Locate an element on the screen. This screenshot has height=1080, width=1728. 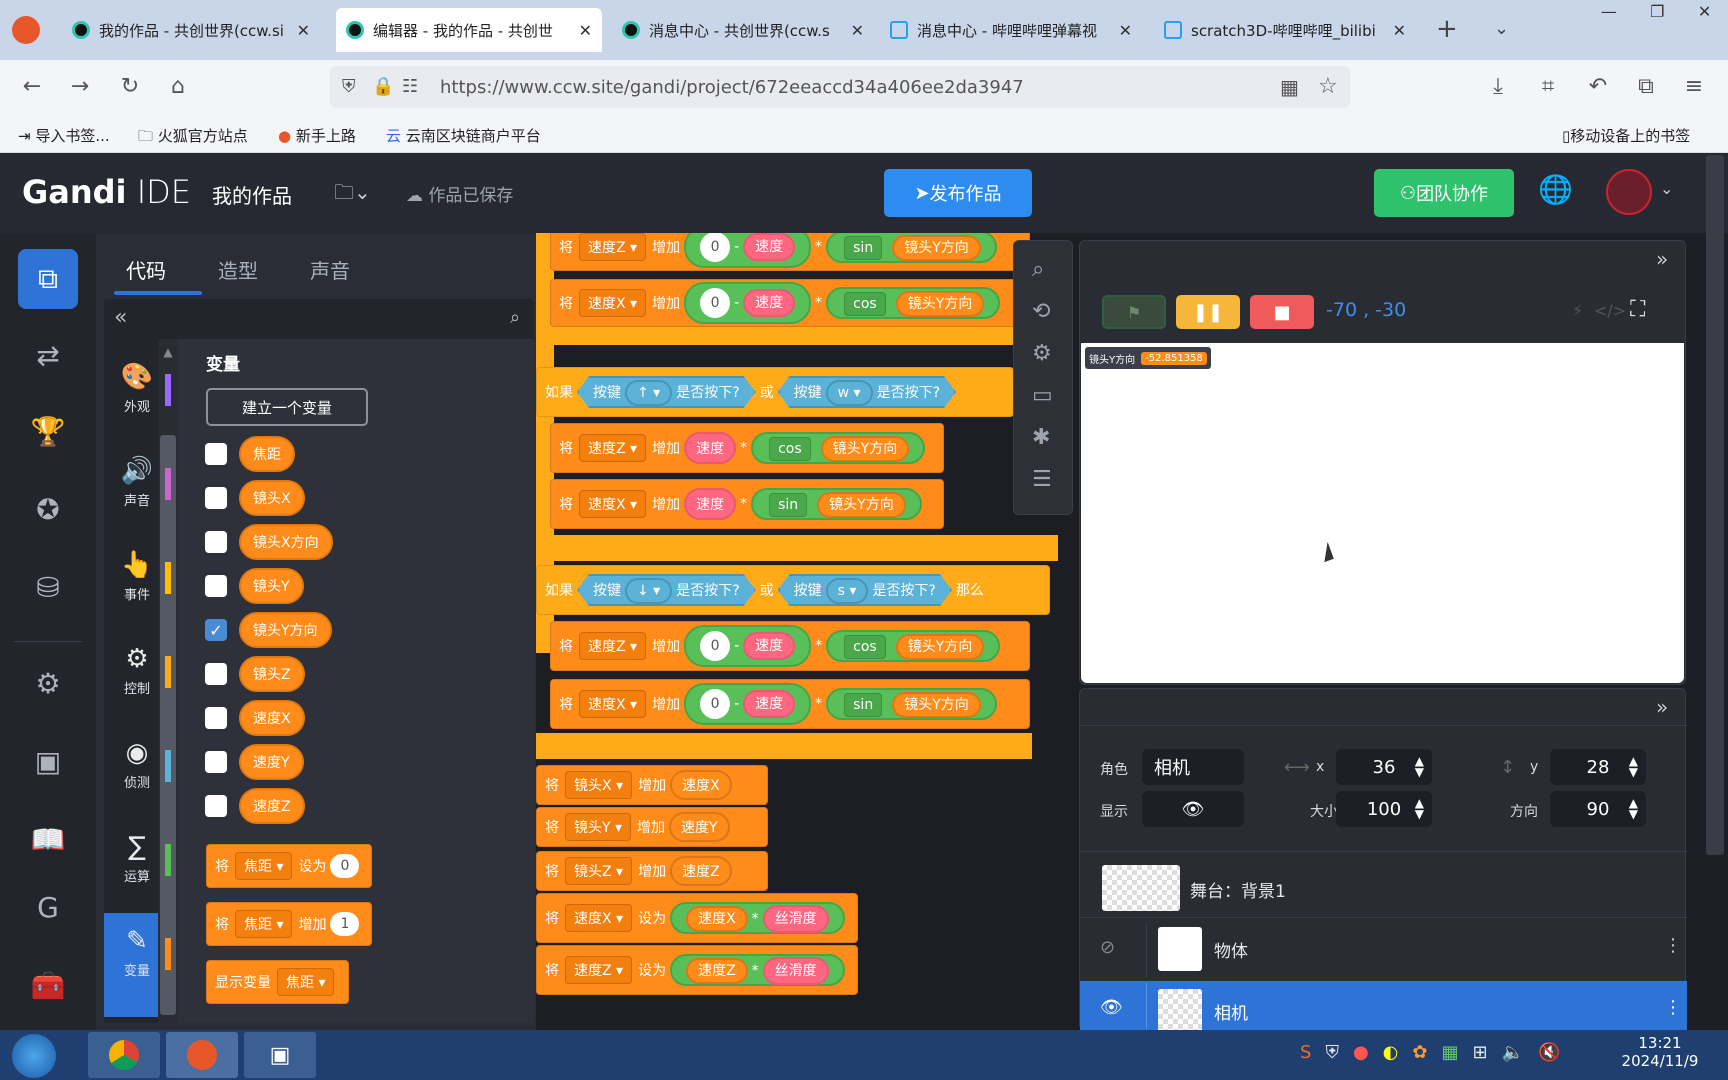
screenshot-icon: ⌗ is located at coordinates (1548, 86).